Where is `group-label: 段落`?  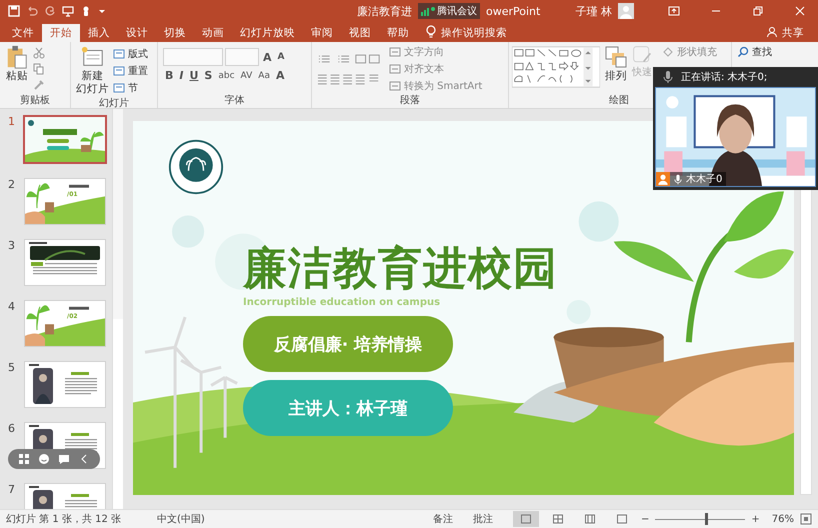 group-label: 段落 is located at coordinates (410, 101).